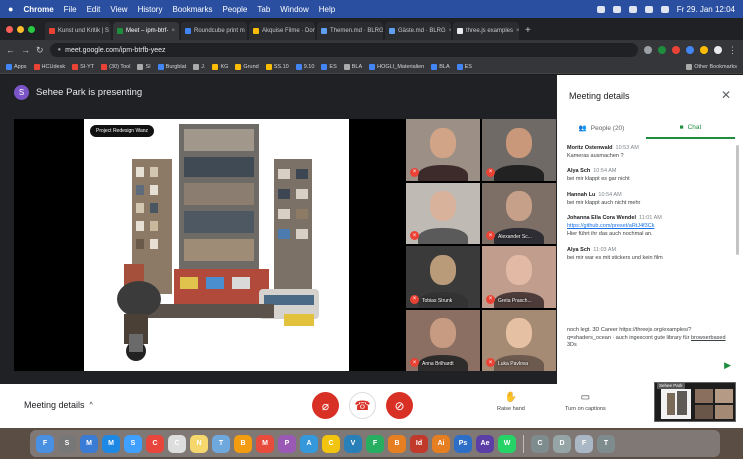 This screenshot has width=743, height=459. Describe the element at coordinates (706, 9) in the screenshot. I see `menubar-clock: Fr 29. Jan 12:04` at that location.